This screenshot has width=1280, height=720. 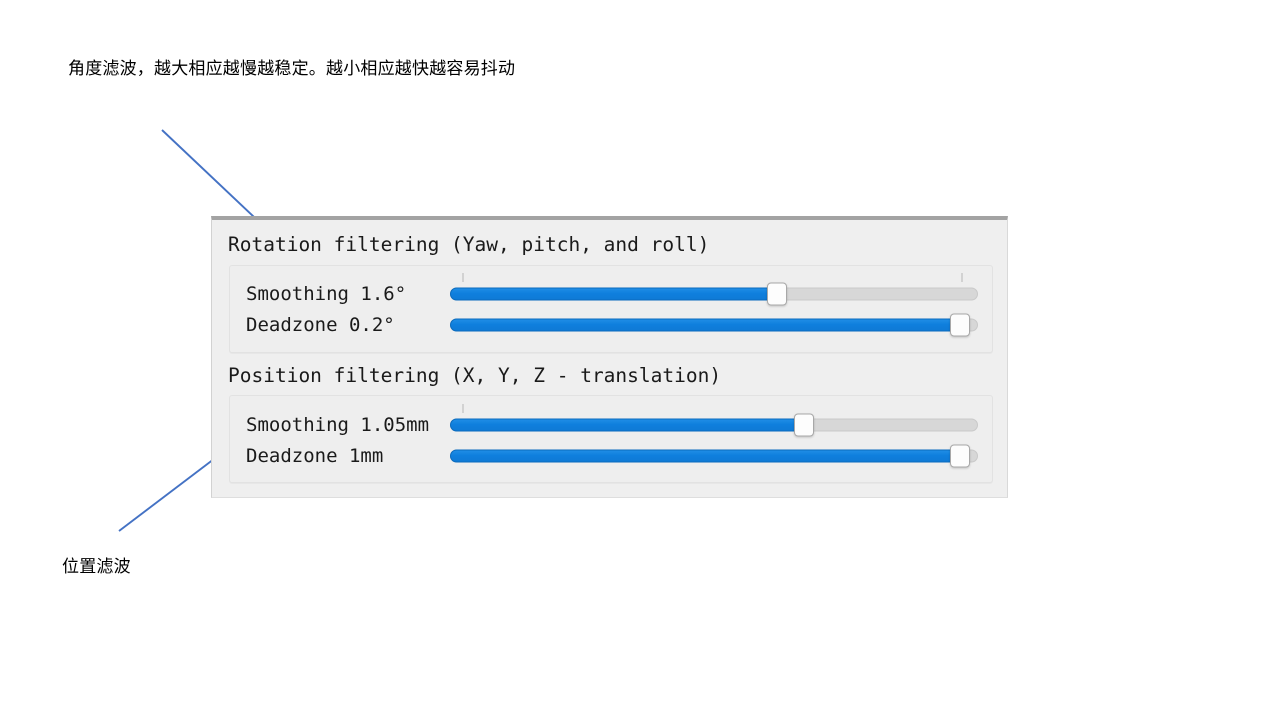 I want to click on slider-position-smoothing, so click(x=714, y=419).